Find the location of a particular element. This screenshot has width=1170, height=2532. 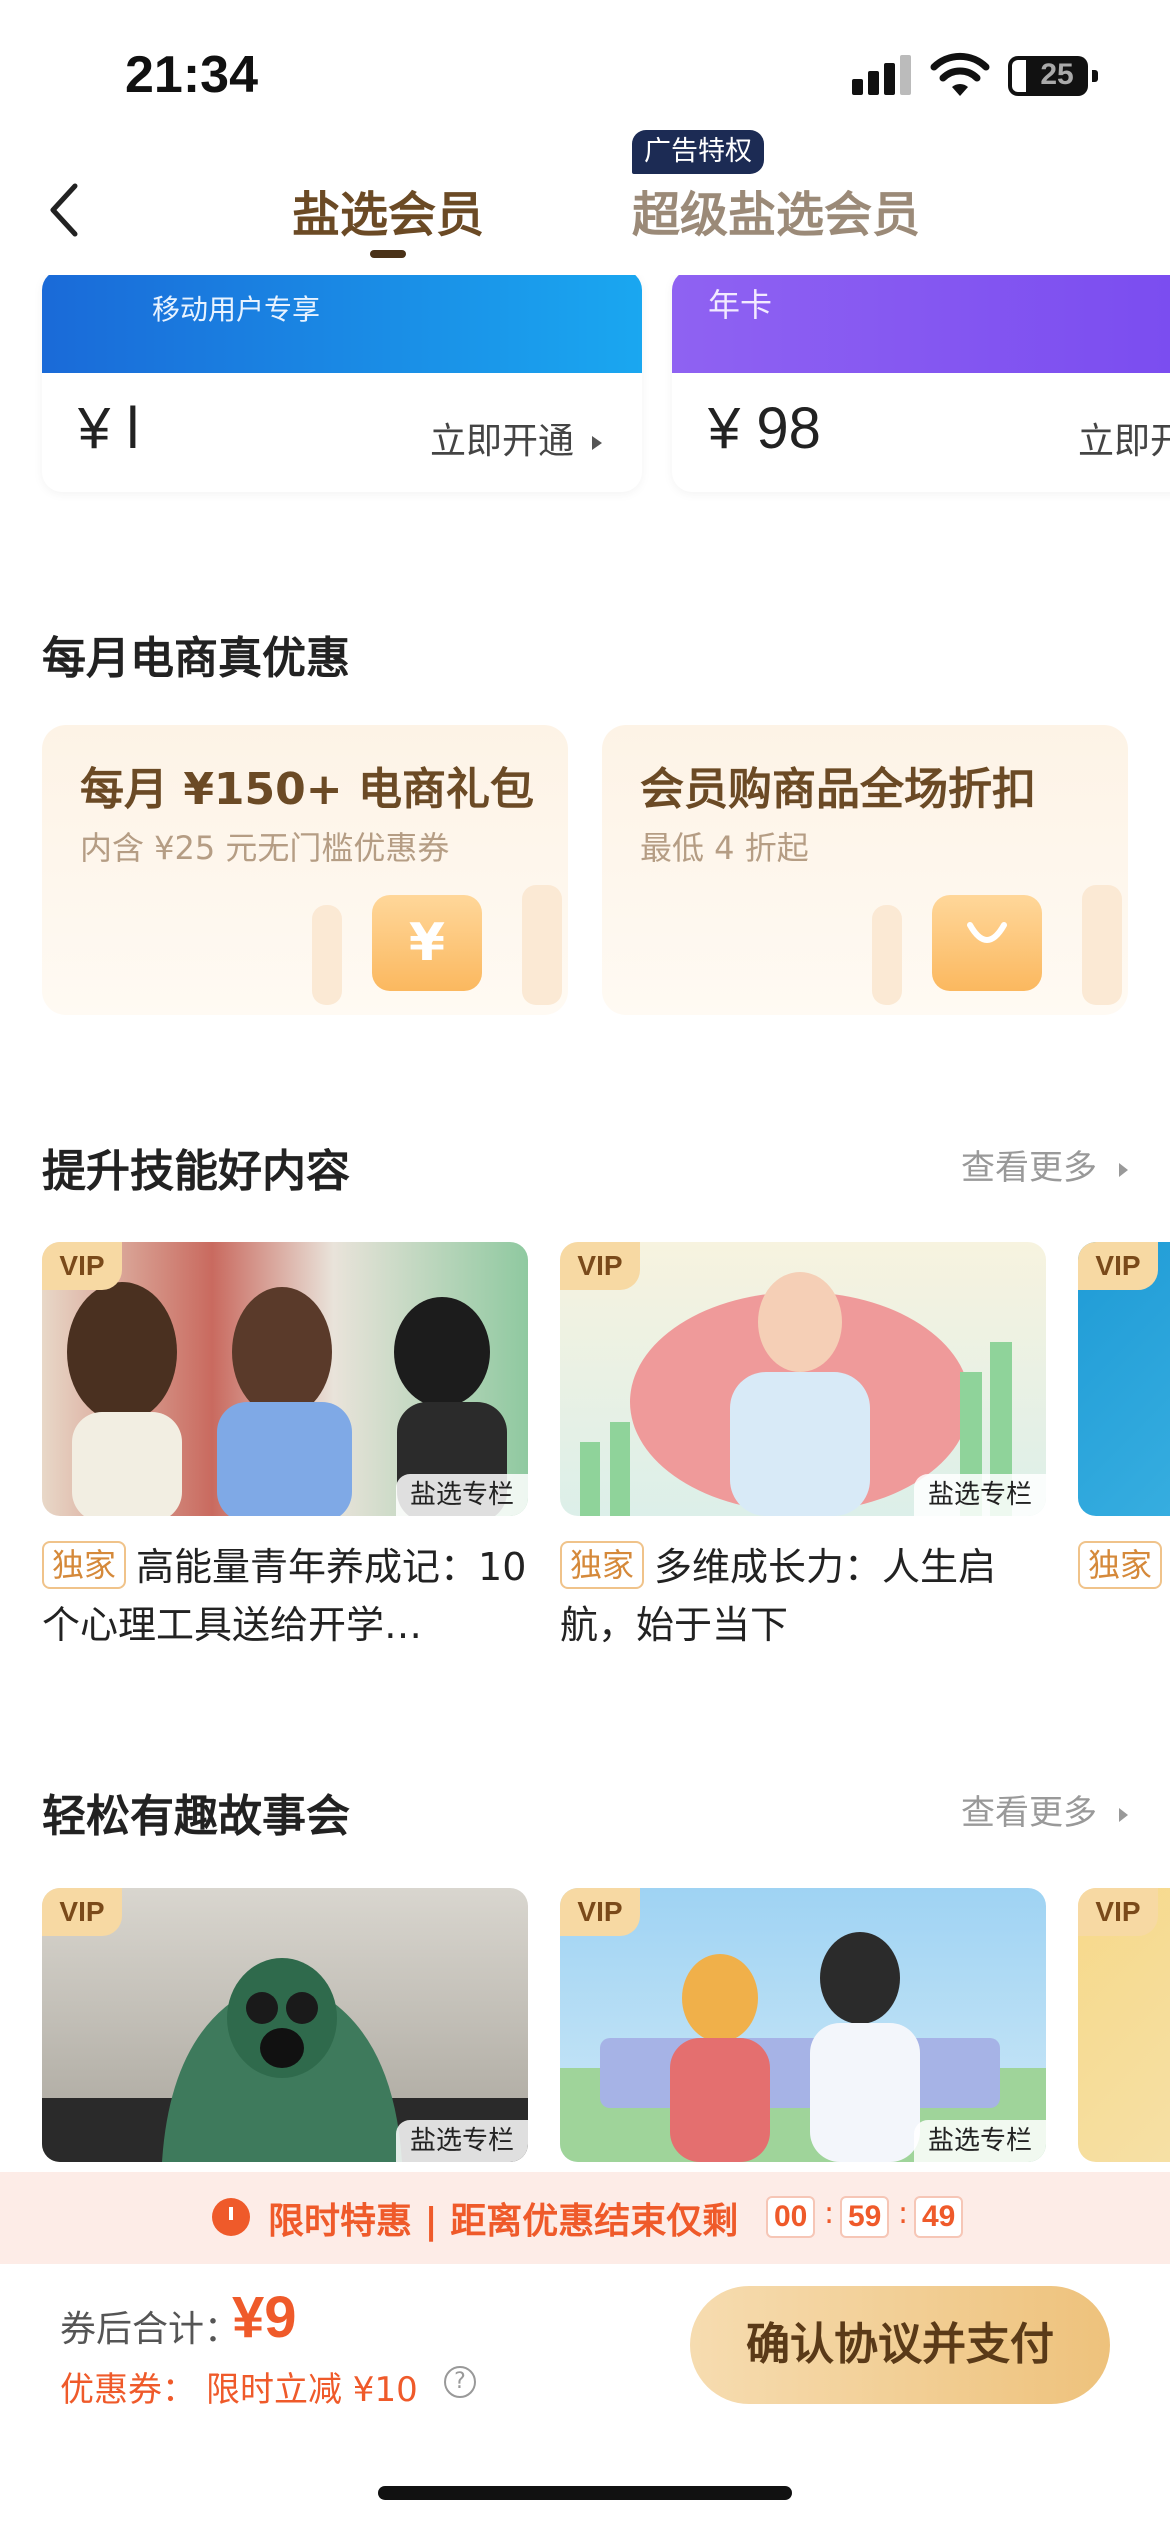

coupon-value: 限时立减 ¥10 is located at coordinates (312, 2386).